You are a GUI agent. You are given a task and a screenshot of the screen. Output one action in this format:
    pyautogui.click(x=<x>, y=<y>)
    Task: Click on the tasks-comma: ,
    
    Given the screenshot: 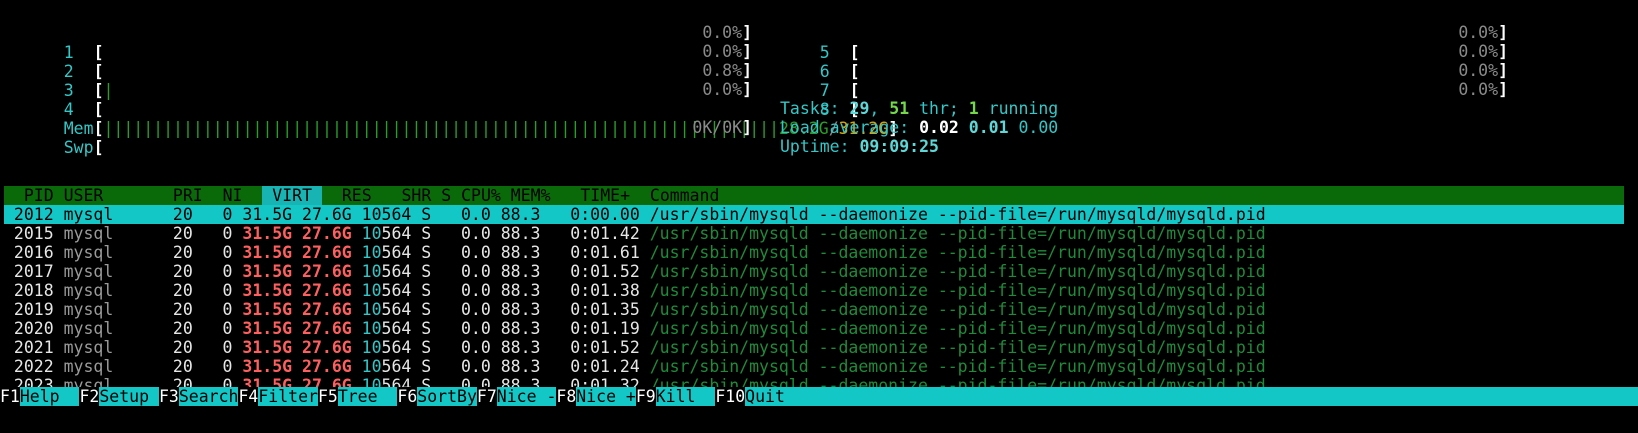 What is the action you would take?
    pyautogui.click(x=879, y=108)
    